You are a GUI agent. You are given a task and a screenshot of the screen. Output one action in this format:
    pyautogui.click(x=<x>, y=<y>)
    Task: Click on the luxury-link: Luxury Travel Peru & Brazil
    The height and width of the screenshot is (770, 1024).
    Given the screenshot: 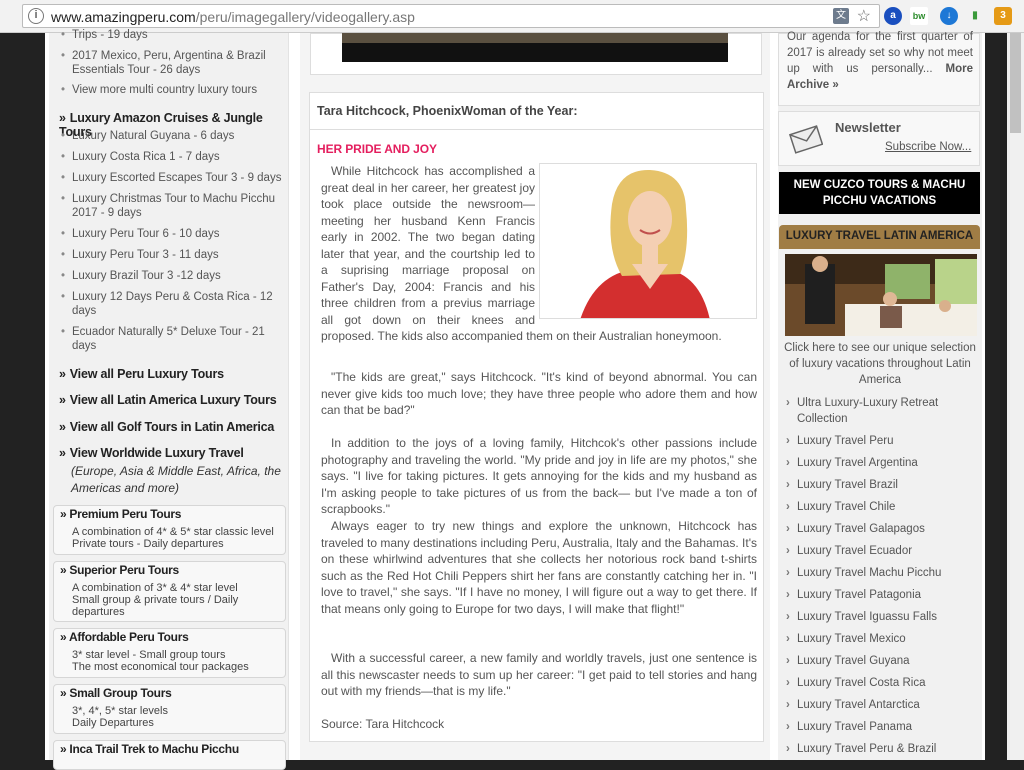 What is the action you would take?
    pyautogui.click(x=861, y=749)
    